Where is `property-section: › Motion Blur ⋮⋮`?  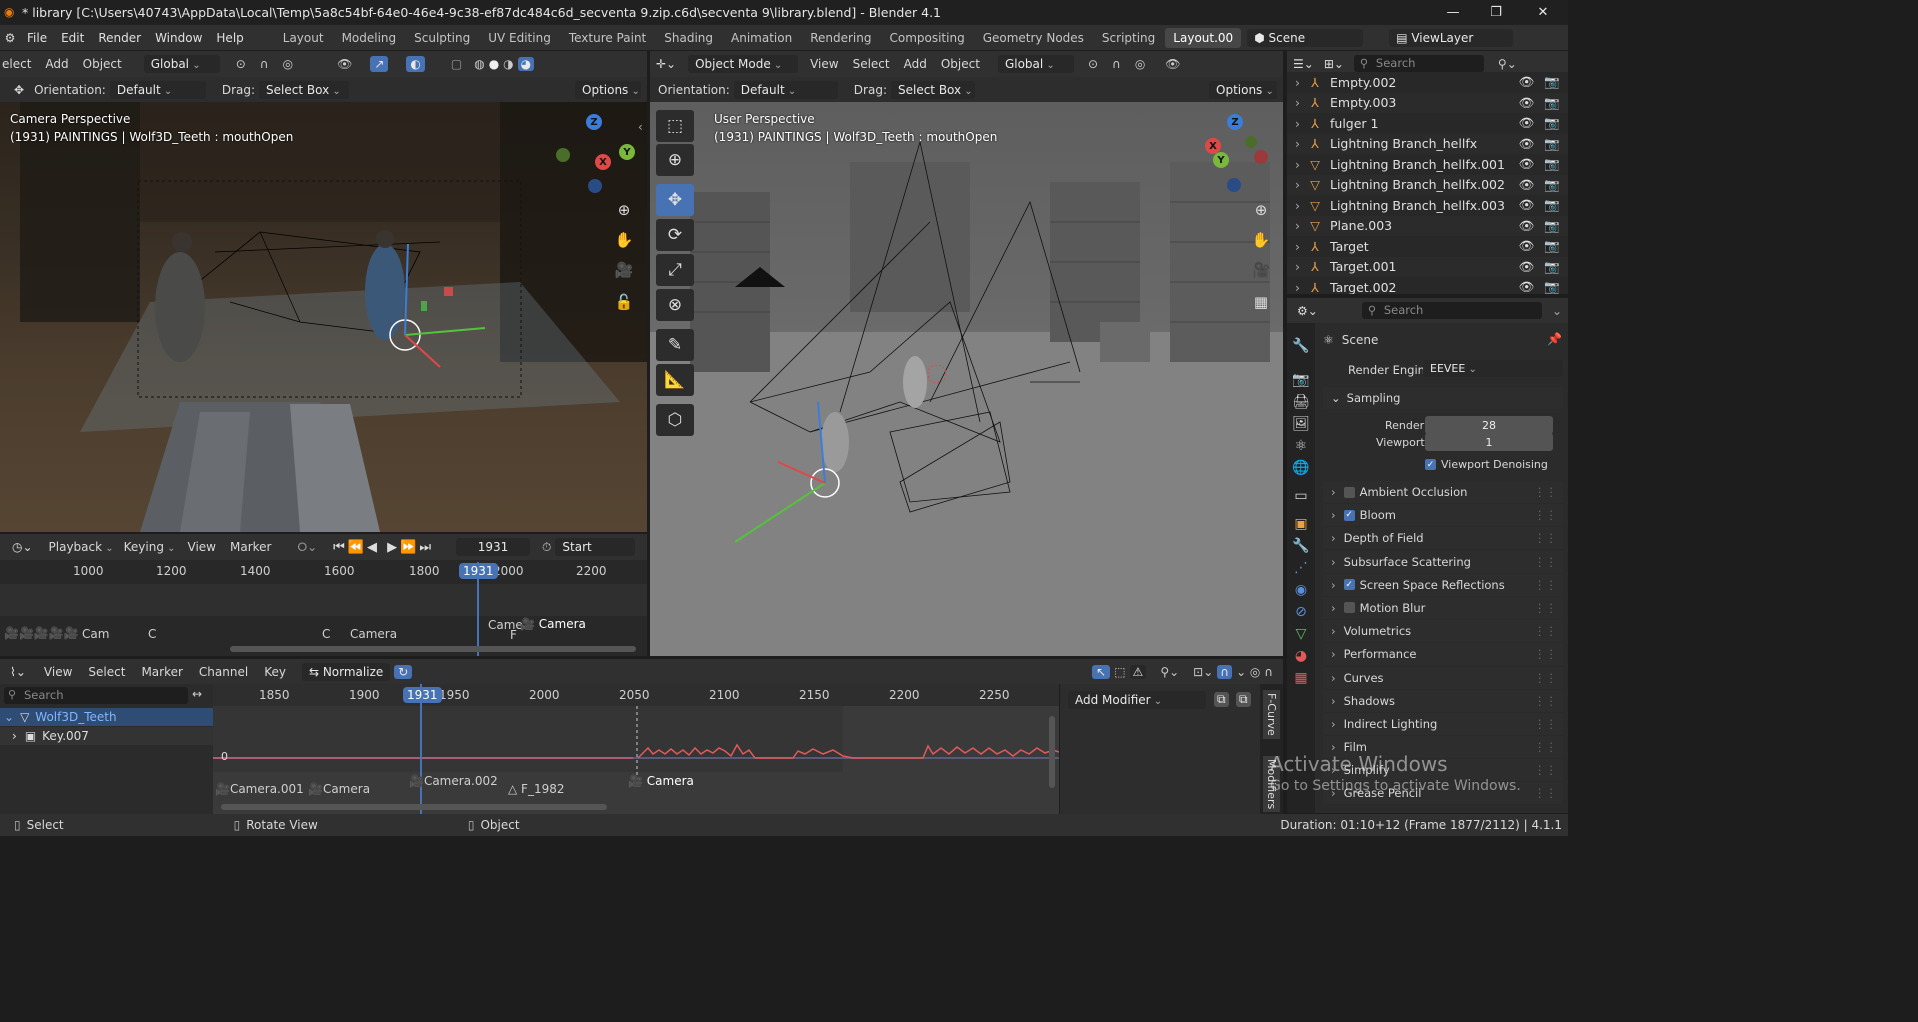
property-section: › Motion Blur ⋮⋮ is located at coordinates (1443, 608).